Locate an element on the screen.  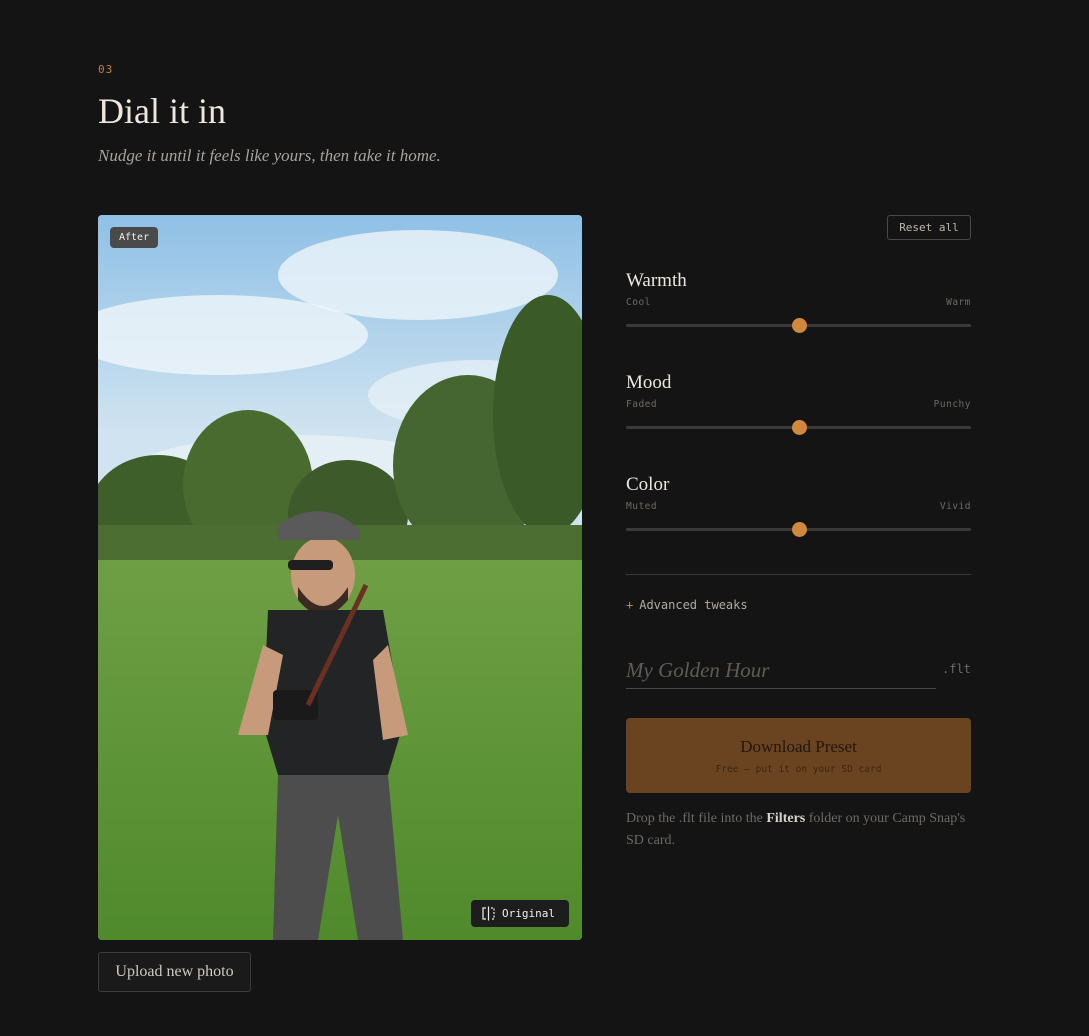
slider-warmth: Warmth Cool Warm is located at coordinates (798, 301).